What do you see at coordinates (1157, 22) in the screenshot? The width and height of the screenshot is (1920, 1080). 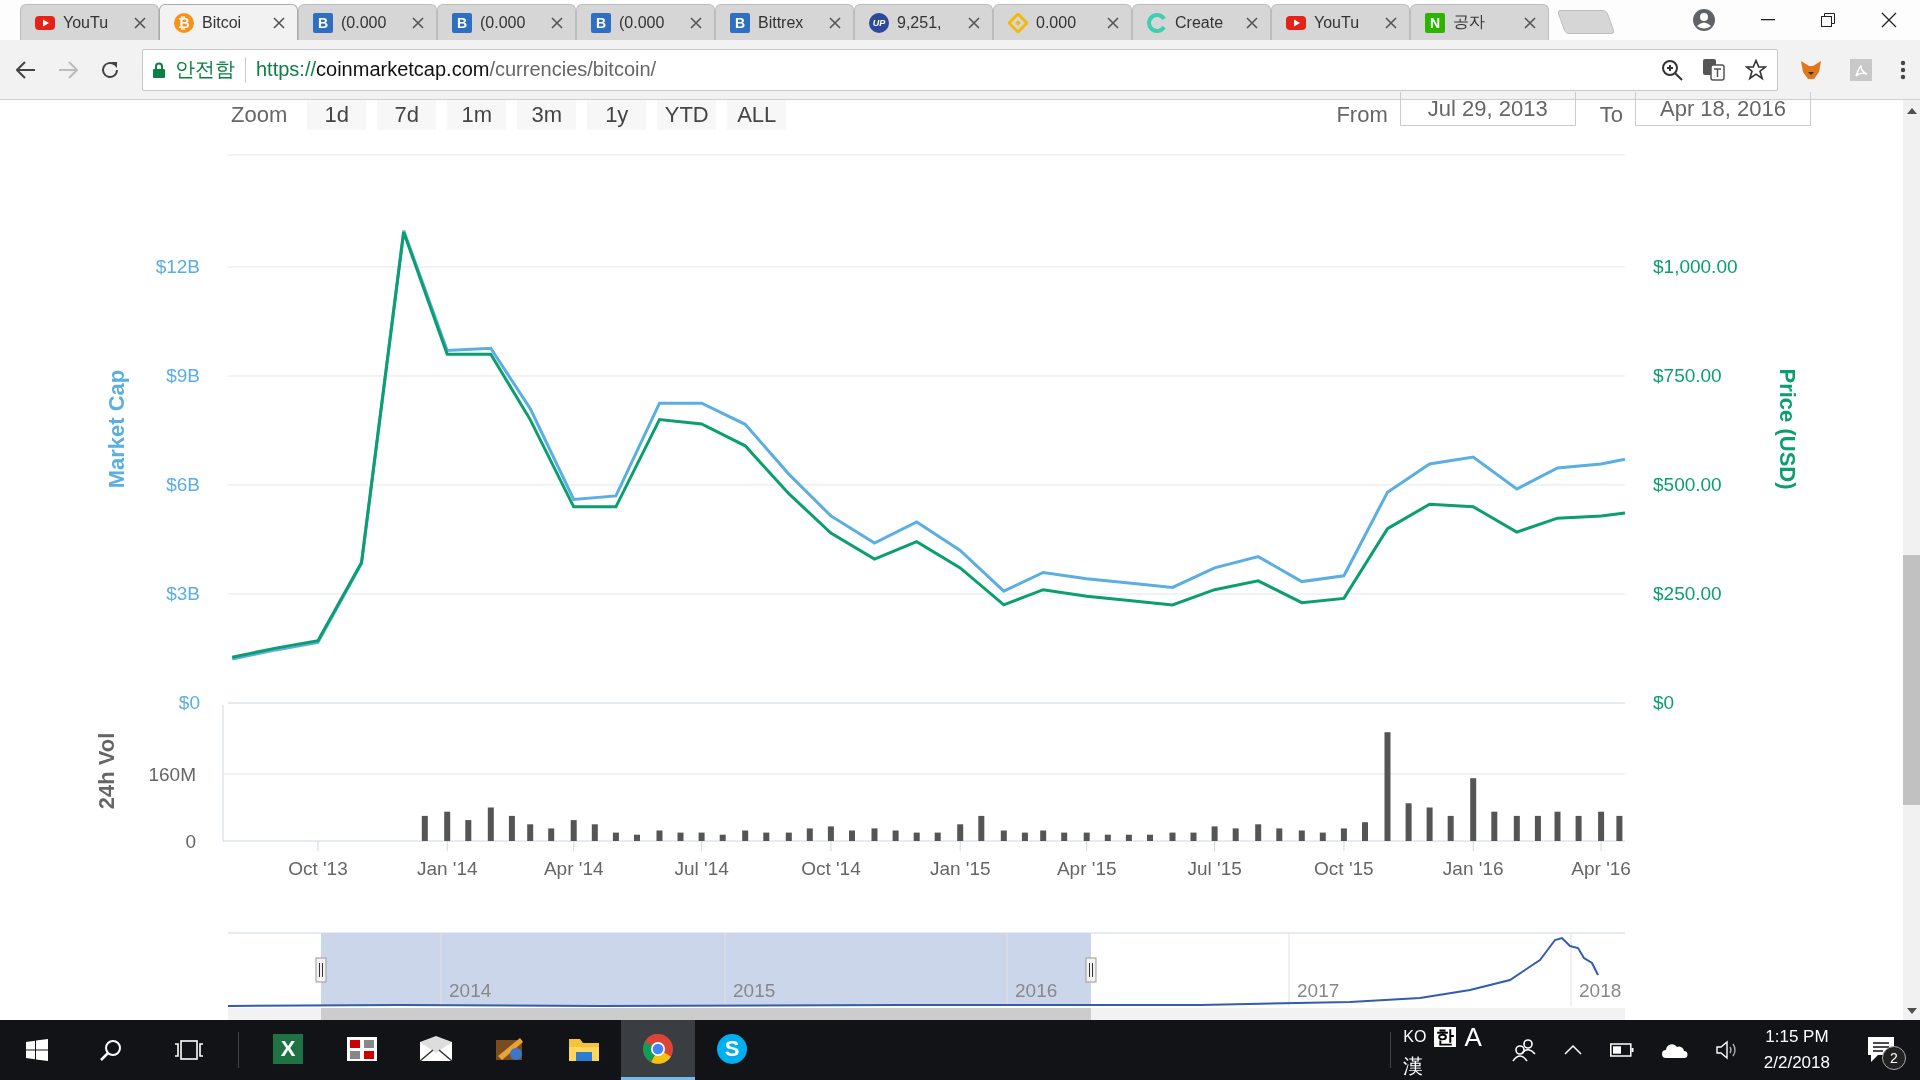 I see `ring-icon` at bounding box center [1157, 22].